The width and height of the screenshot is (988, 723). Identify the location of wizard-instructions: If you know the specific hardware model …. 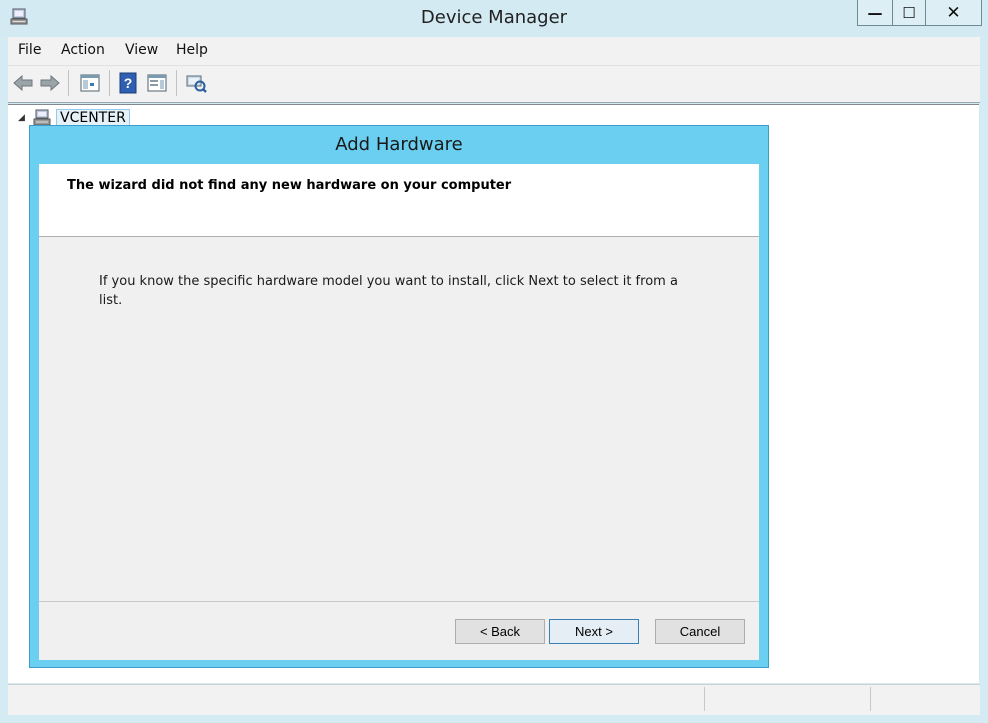
(388, 291).